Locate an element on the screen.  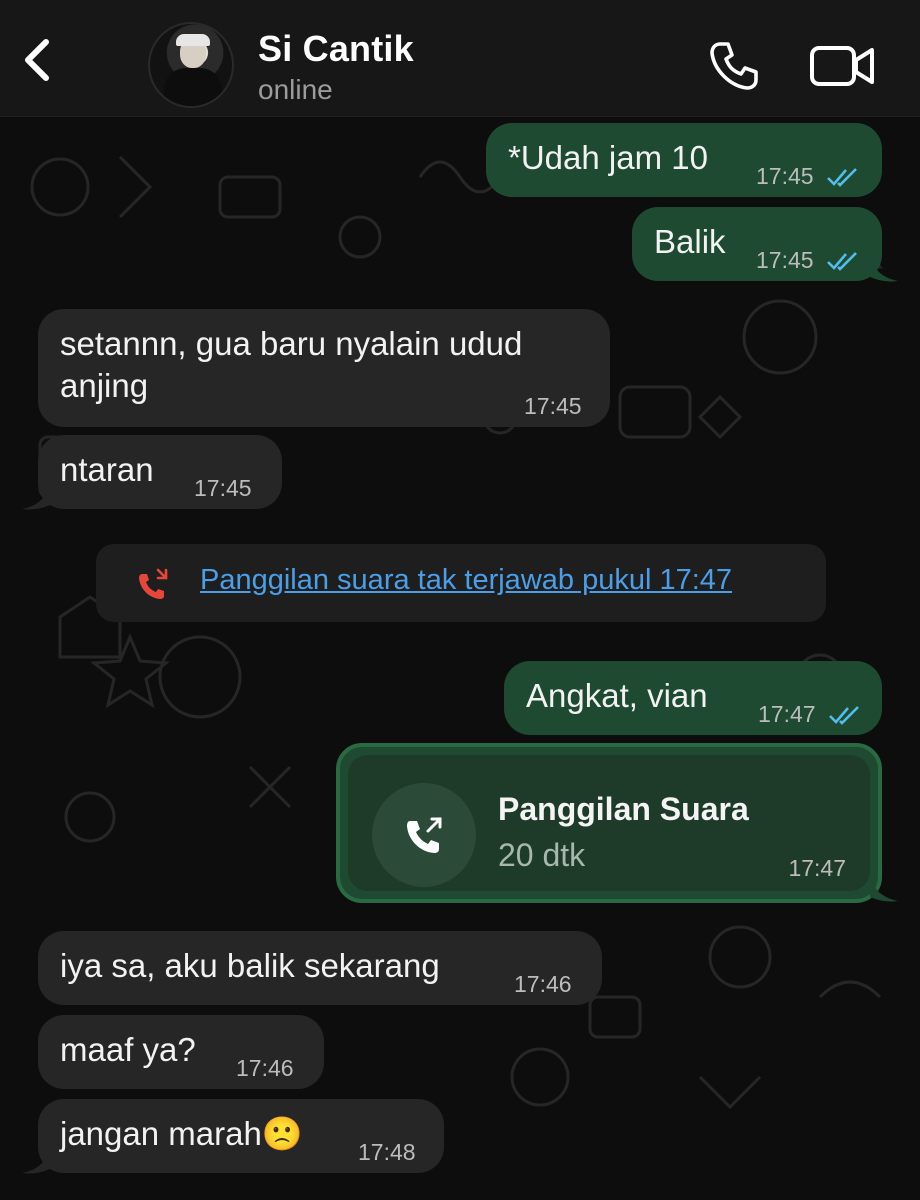
avatar is located at coordinates (191, 65).